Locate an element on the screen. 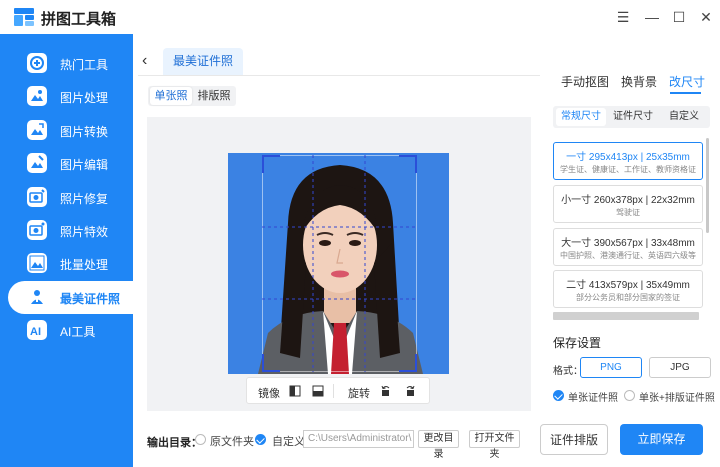 Image resolution: width=720 pixels, height=467 pixels. size-option-title: 小一寸 260x378px | 22x32mm is located at coordinates (628, 200).